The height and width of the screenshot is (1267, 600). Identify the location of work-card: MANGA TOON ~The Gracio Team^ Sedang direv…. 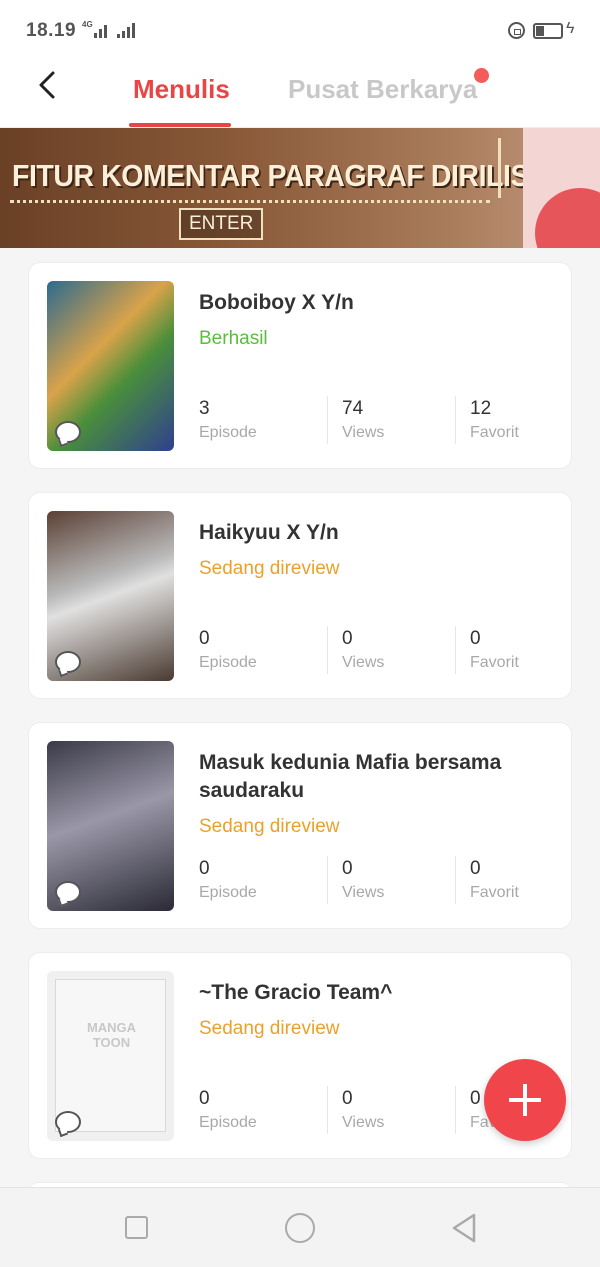
(300, 1055).